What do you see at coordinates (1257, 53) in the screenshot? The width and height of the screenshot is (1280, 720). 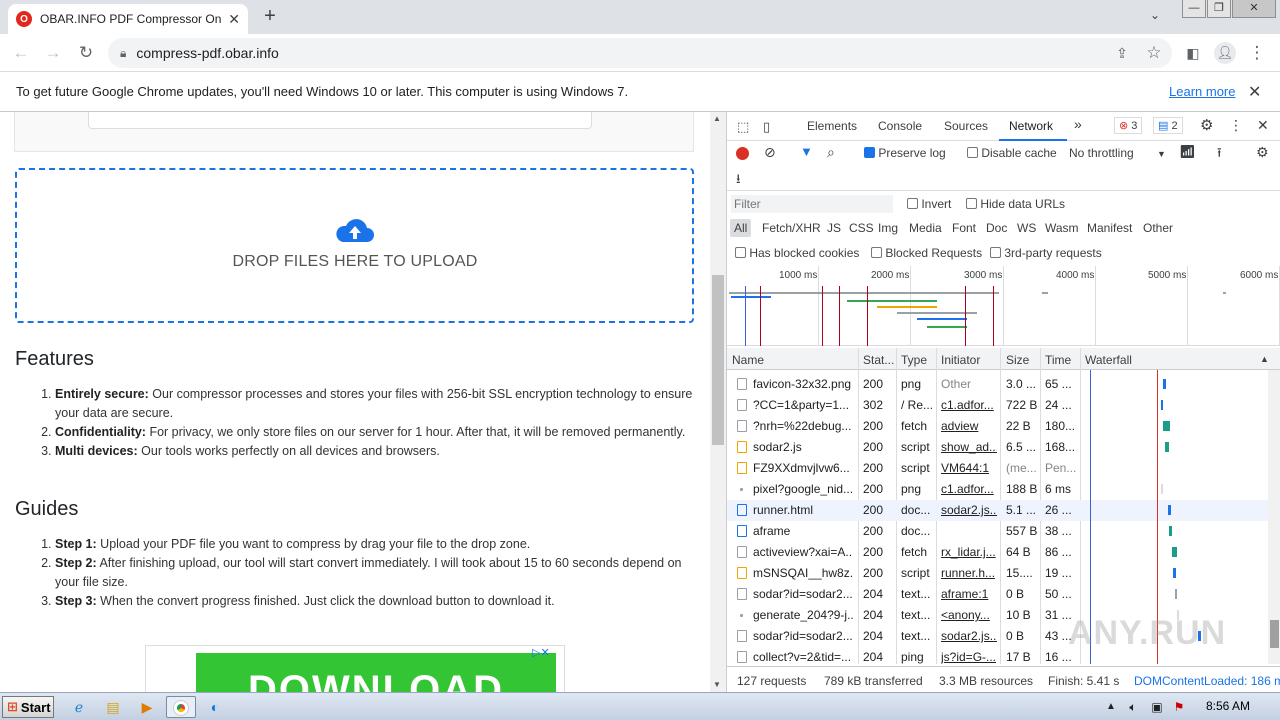 I see `menu-kebab-icon: ⋮` at bounding box center [1257, 53].